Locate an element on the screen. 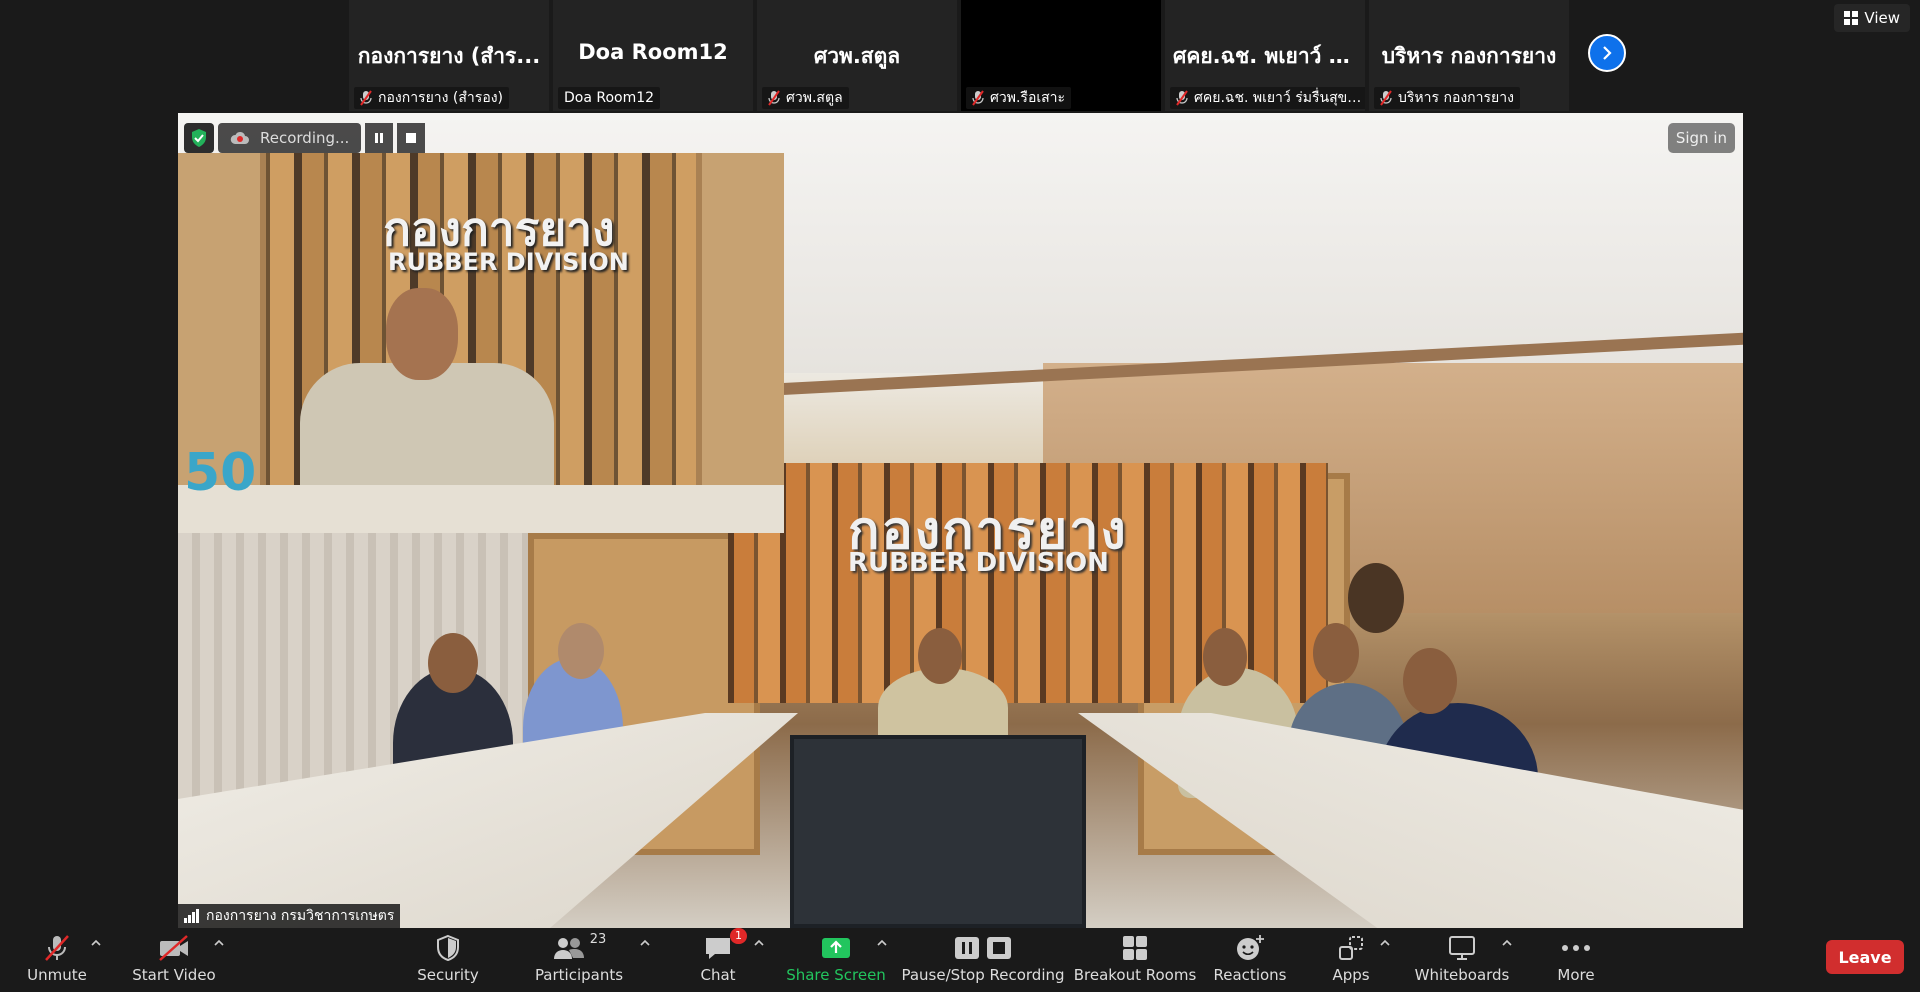 The height and width of the screenshot is (992, 1920). breakout-rooms-button: Breakout Rooms is located at coordinates (1135, 961).